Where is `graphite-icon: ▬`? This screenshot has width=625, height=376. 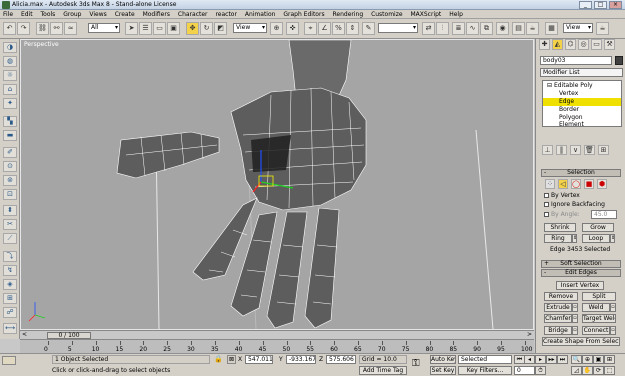 graphite-icon: ▬ is located at coordinates (10, 135).